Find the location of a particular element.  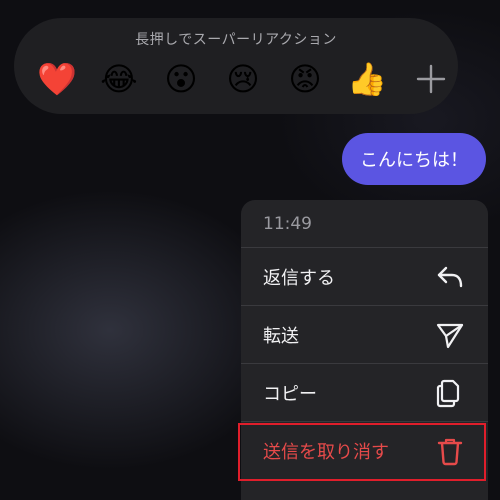

reaction-emoji-row: ❤️ 😂 😮 😢 😡 👍 is located at coordinates (242, 79).